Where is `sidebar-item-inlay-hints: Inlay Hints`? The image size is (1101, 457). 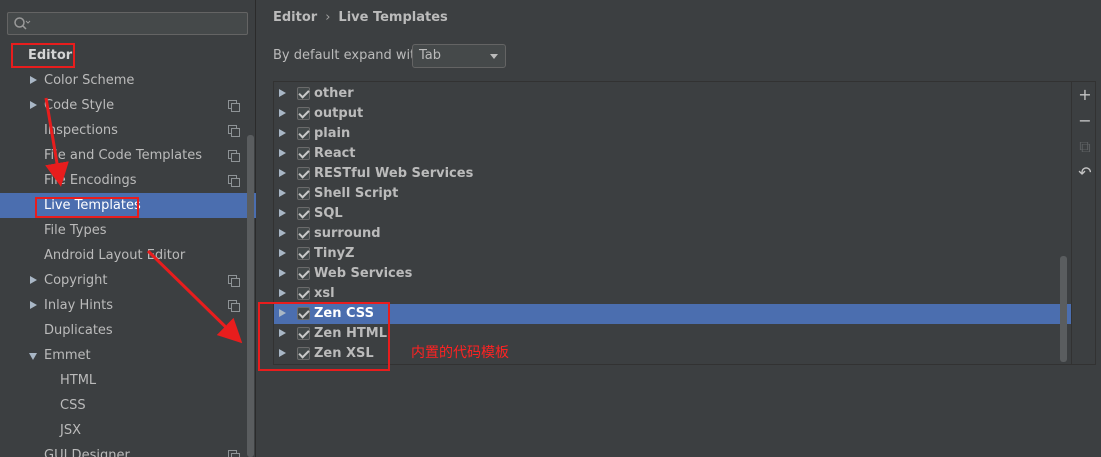 sidebar-item-inlay-hints: Inlay Hints is located at coordinates (128, 305).